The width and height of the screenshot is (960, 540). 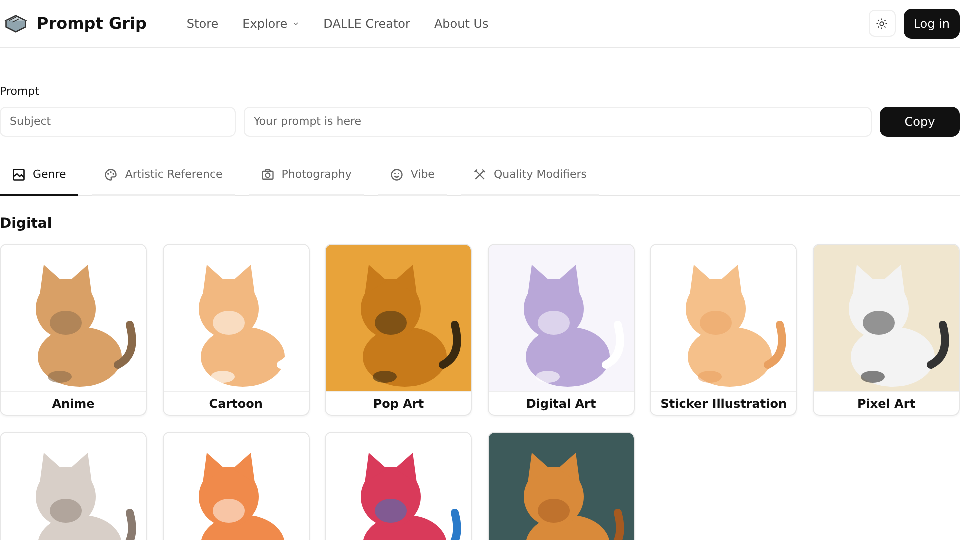 What do you see at coordinates (236, 330) in the screenshot?
I see `style-card: Cartoon` at bounding box center [236, 330].